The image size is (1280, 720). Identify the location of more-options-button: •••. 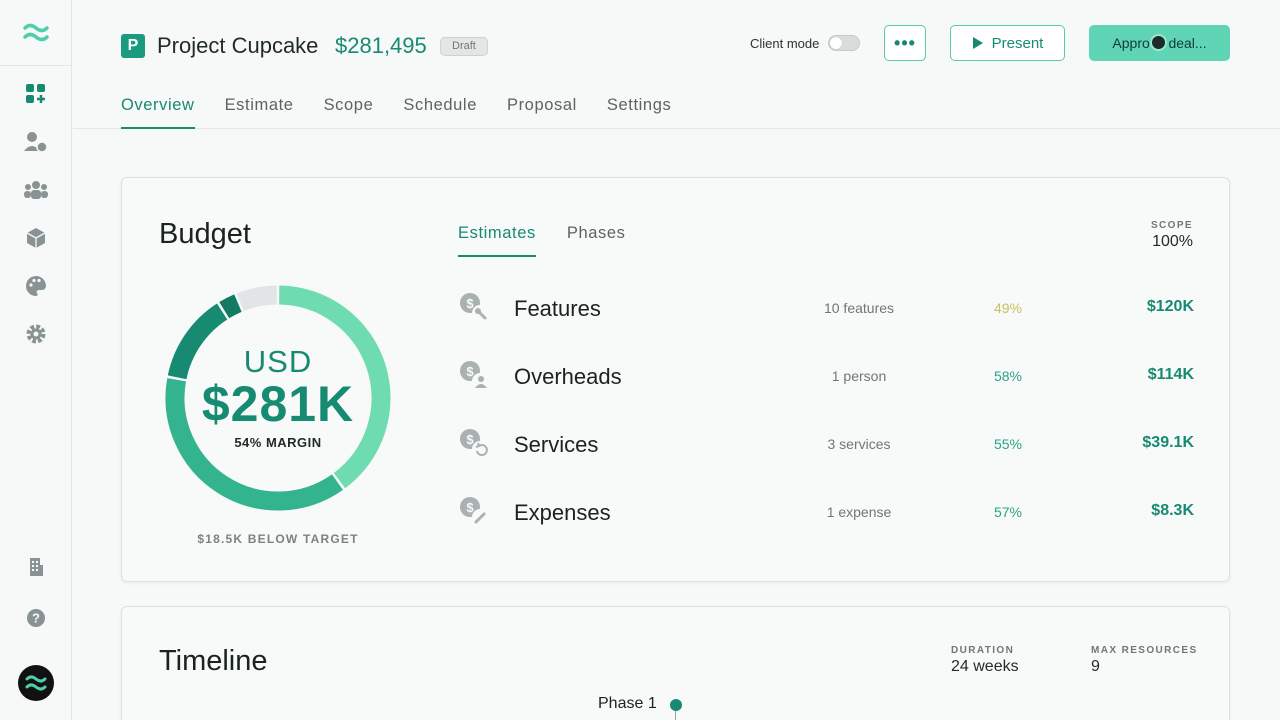
(905, 43).